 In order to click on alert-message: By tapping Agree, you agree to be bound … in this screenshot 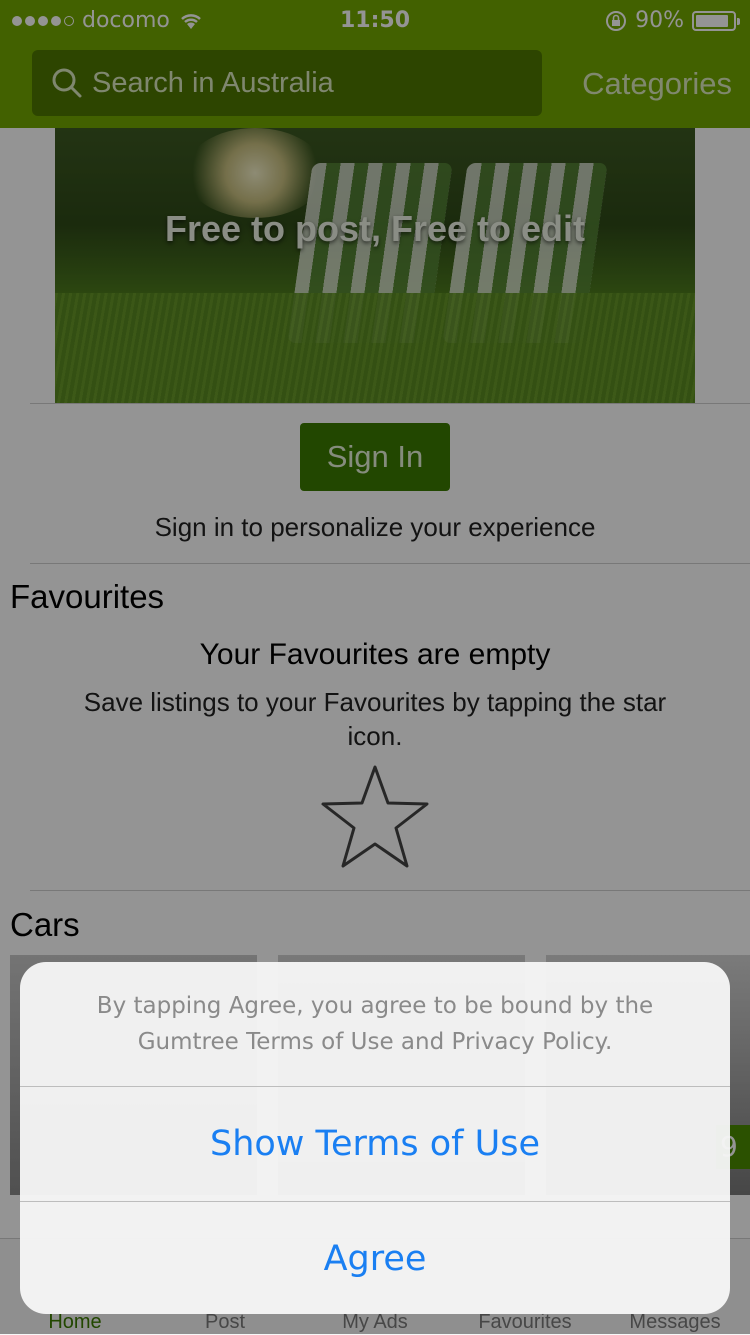, I will do `click(375, 1024)`.